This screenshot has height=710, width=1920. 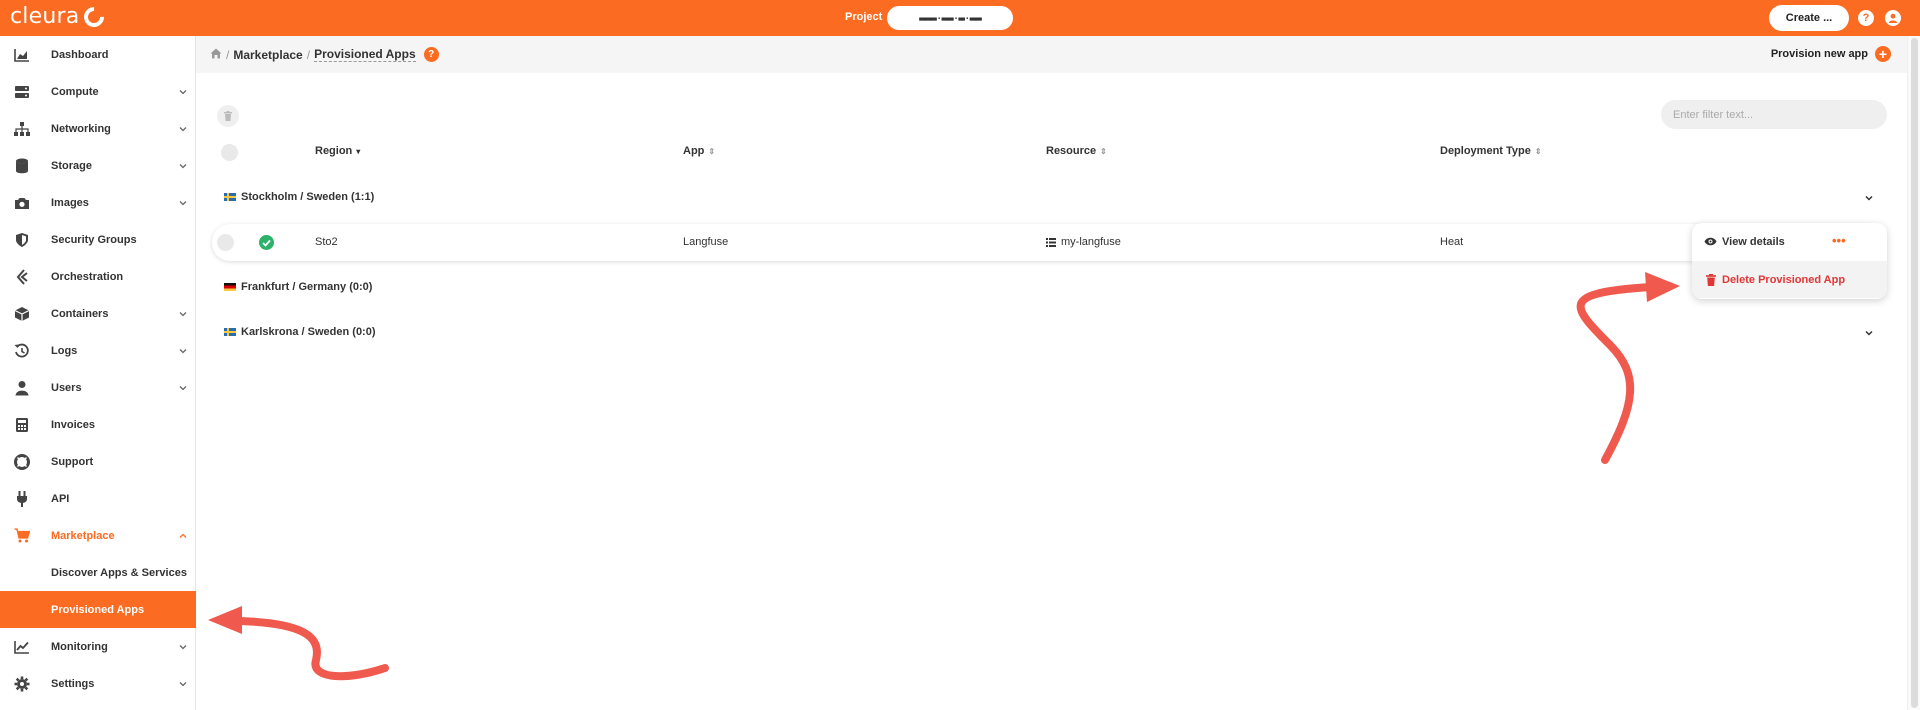 I want to click on table-header: Region ▾ App ⇕ Resource ⇕ Deployment Type ⇕, so click(x=1051, y=152).